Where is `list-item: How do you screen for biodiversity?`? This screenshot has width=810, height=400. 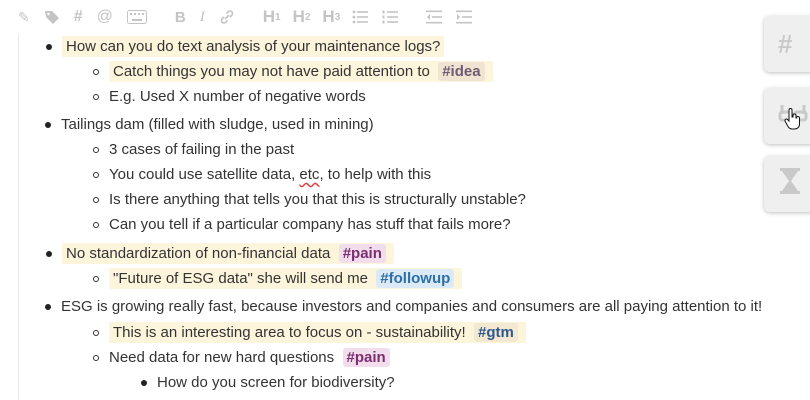 list-item: How do you screen for biodiversity? is located at coordinates (268, 382).